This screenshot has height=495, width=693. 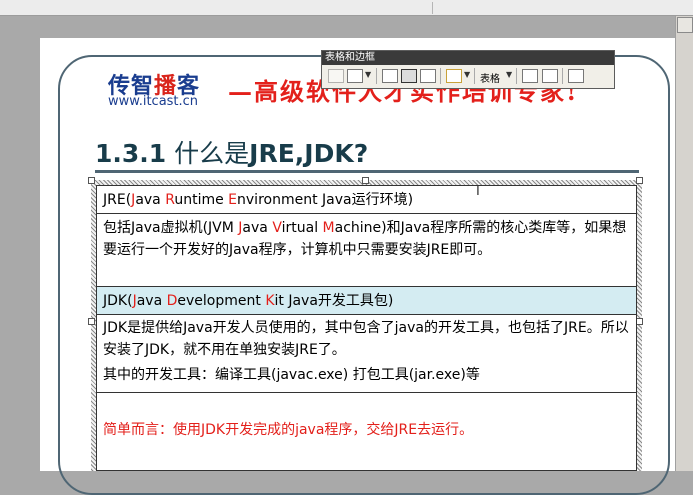 I want to click on row-text: 简单而言：使用JDK开发完成的java程序，交给JRE去运行。, so click(x=288, y=430).